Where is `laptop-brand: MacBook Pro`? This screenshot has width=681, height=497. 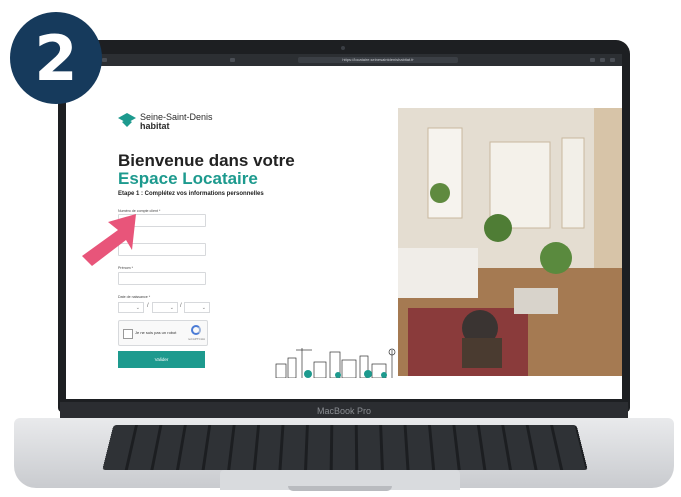
laptop-brand: MacBook Pro is located at coordinates (344, 411).